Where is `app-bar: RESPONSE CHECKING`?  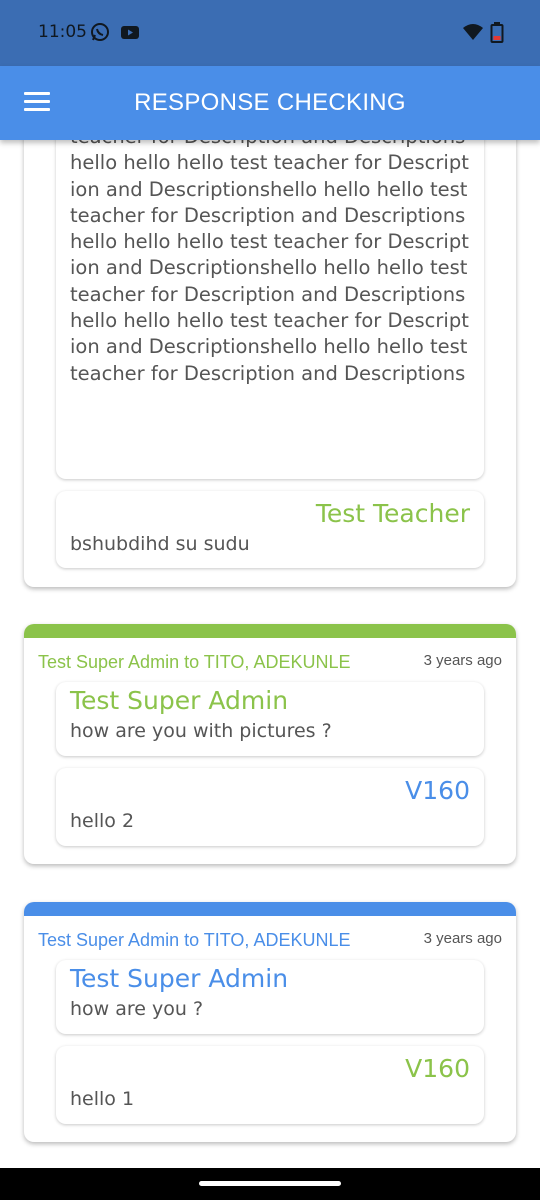 app-bar: RESPONSE CHECKING is located at coordinates (270, 103).